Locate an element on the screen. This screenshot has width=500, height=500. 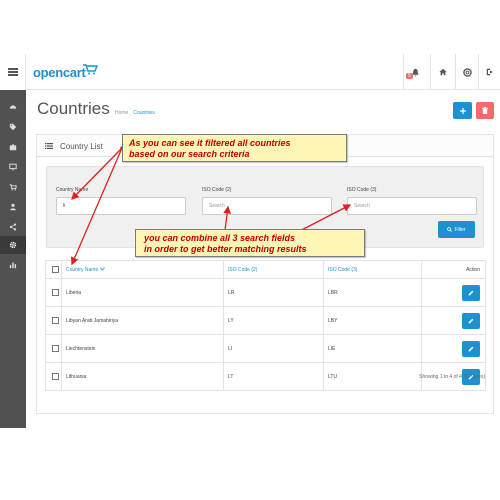
sidebar-item-catalog is located at coordinates (13, 127).